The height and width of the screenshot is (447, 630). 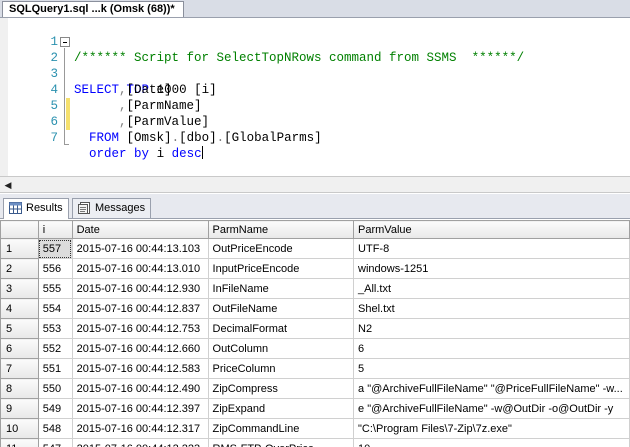 I want to click on table-row: 6 552 2015-07-16 00:44:12.660 OutColumn 6, so click(x=315, y=348).